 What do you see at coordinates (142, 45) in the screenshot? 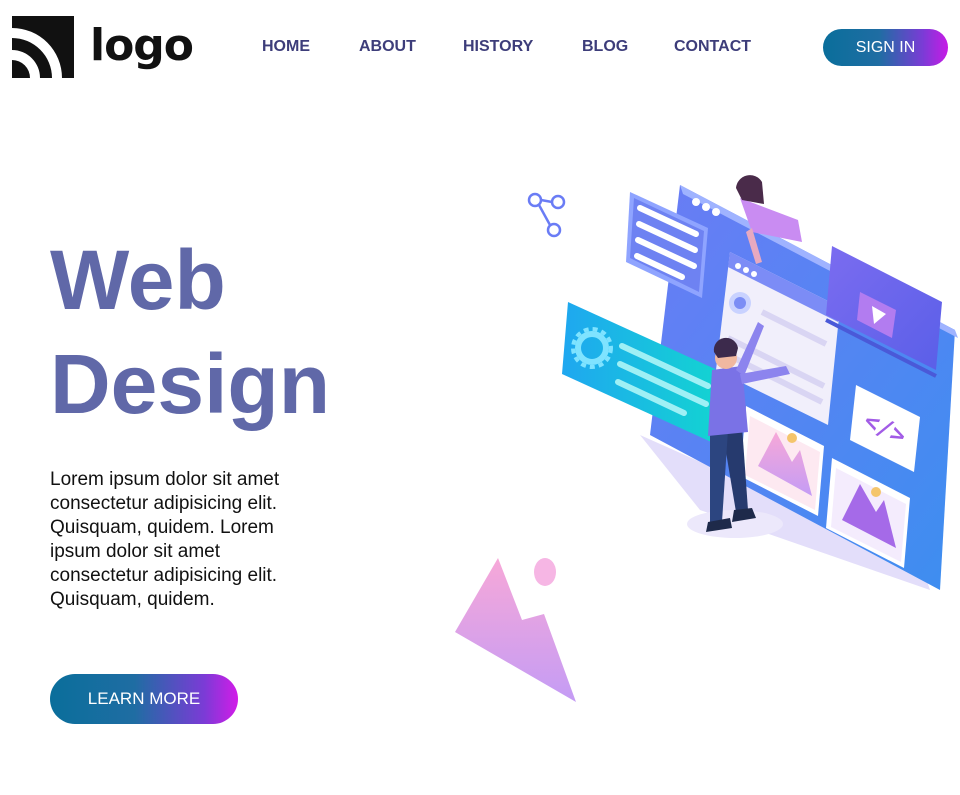
I see `logo-text: logo` at bounding box center [142, 45].